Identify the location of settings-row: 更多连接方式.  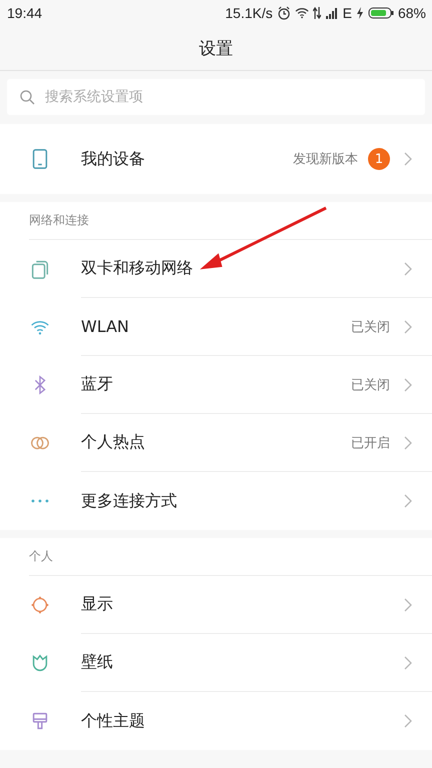
(216, 501).